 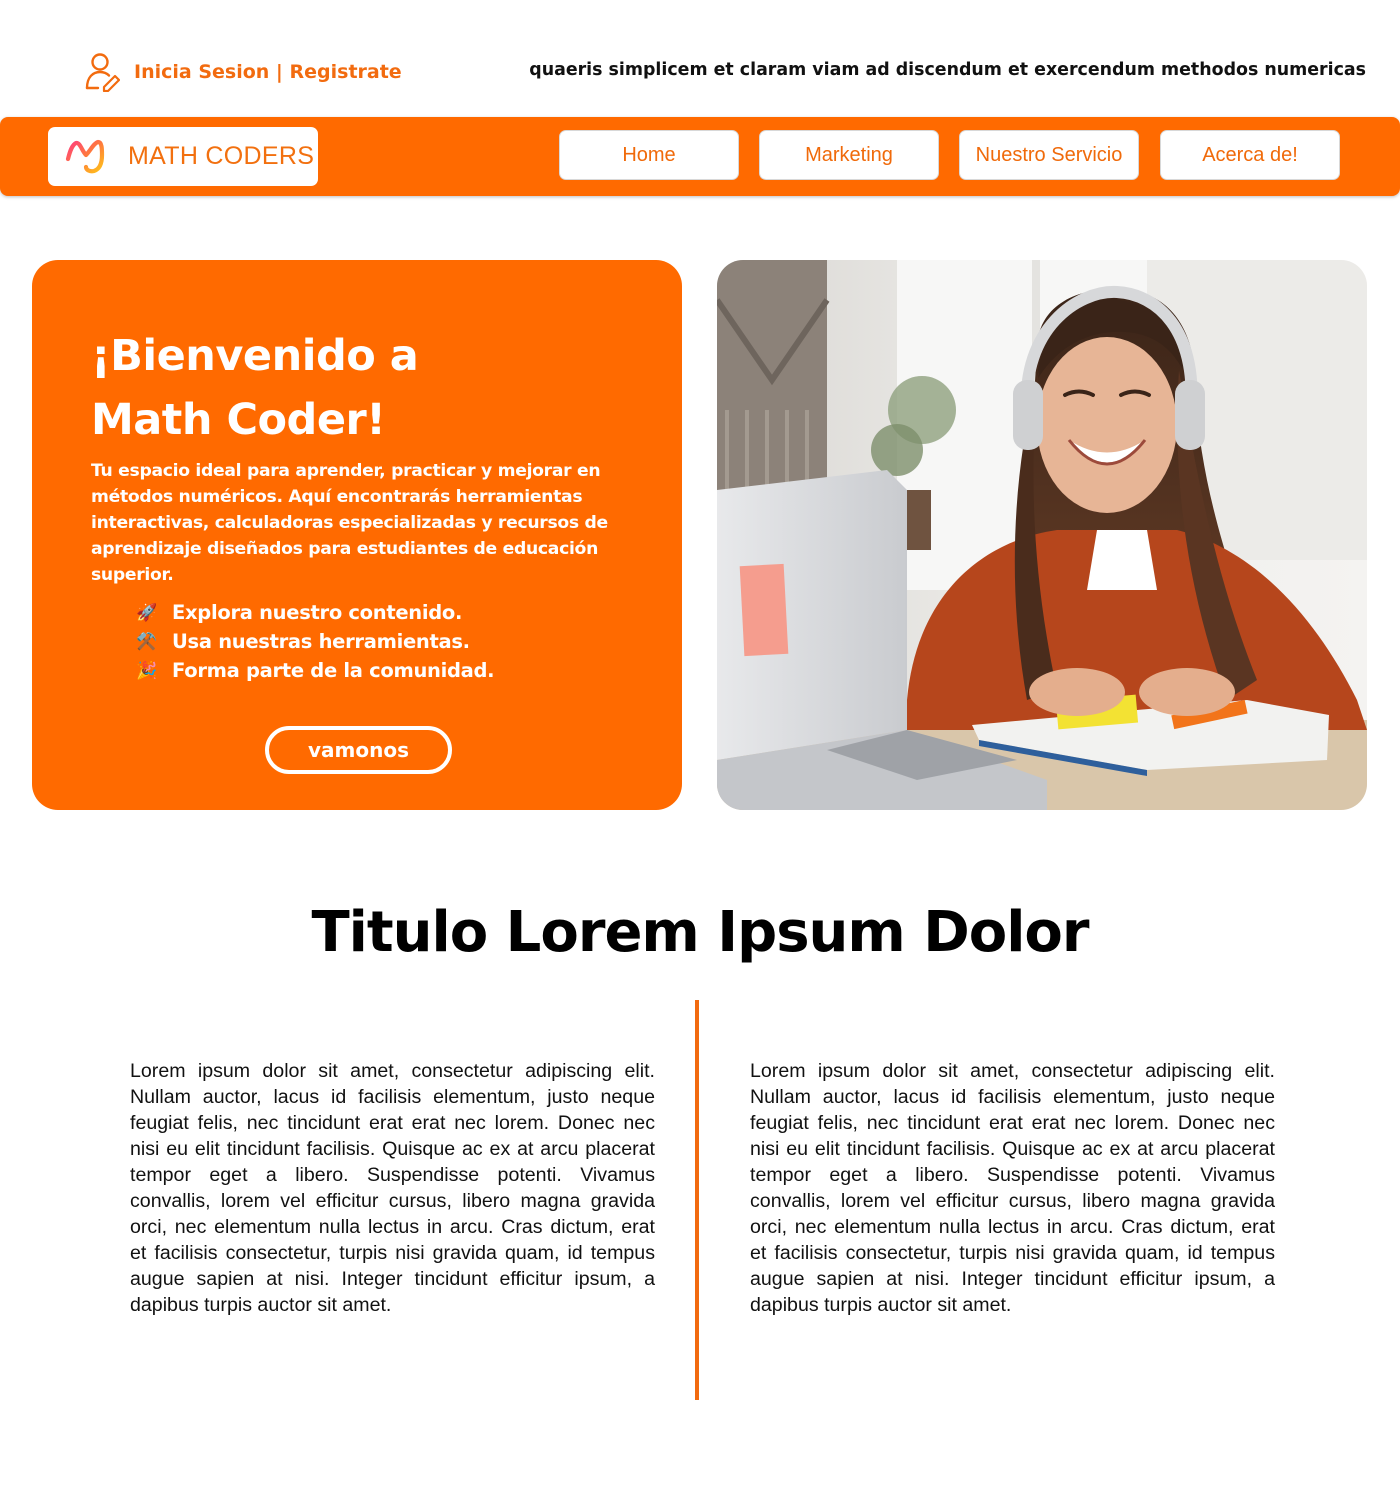 What do you see at coordinates (346, 72) in the screenshot?
I see `register-link: Registrate` at bounding box center [346, 72].